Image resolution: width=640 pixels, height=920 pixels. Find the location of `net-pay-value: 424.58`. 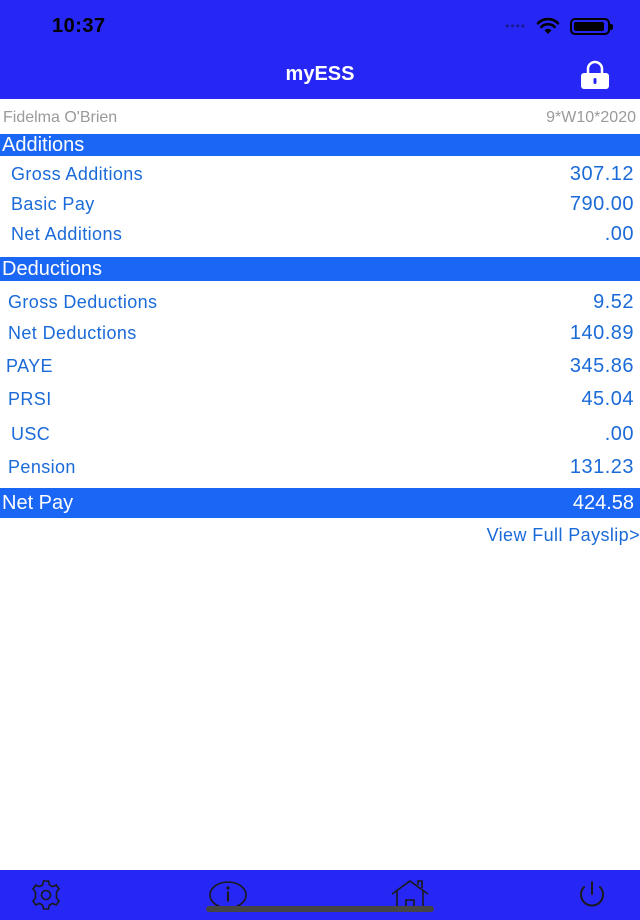

net-pay-value: 424.58 is located at coordinates (603, 502).